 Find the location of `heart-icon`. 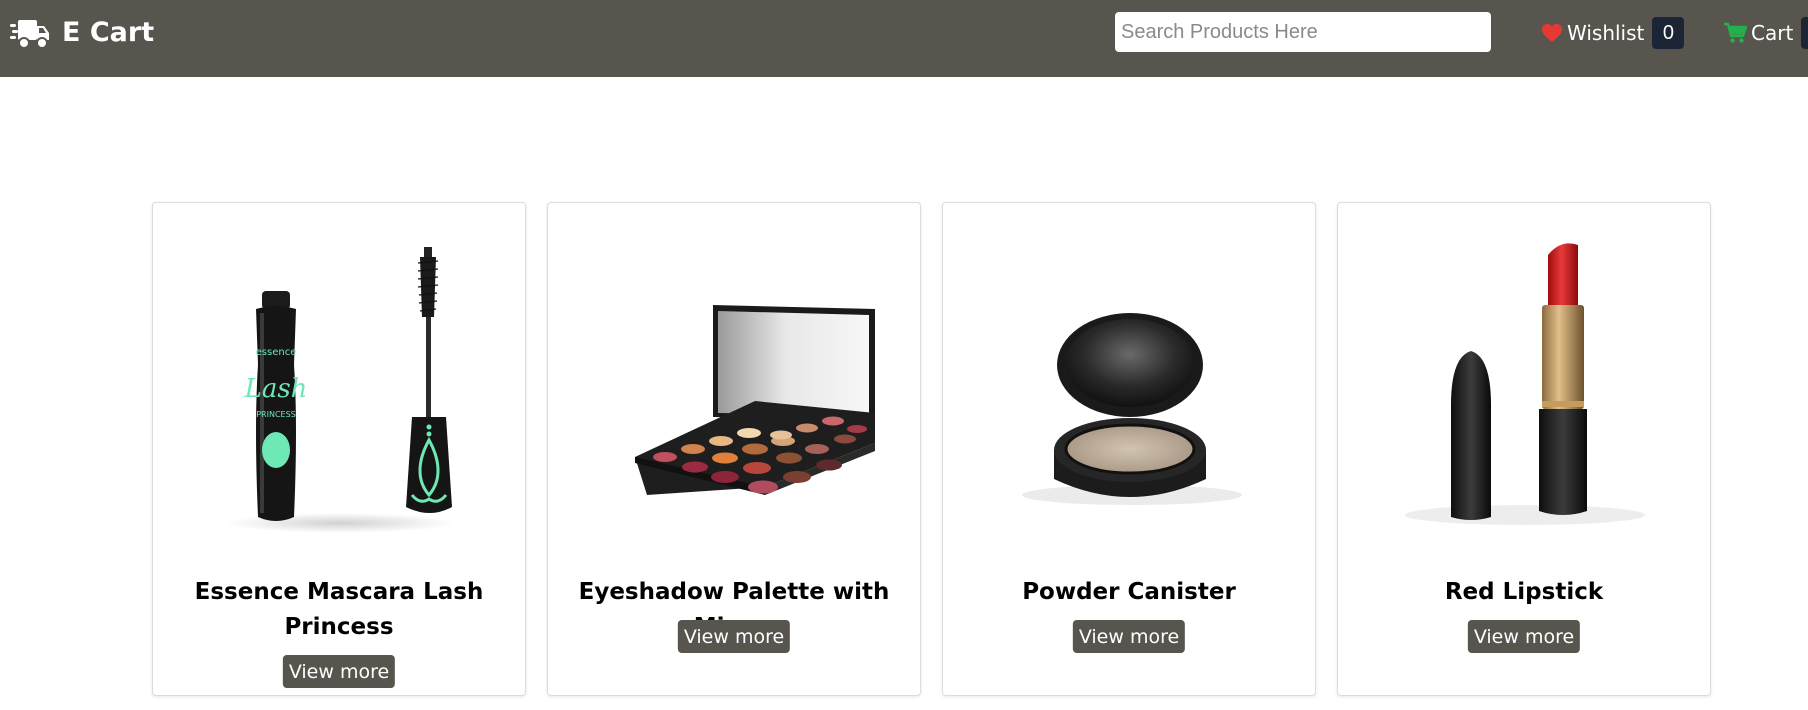

heart-icon is located at coordinates (1552, 33).